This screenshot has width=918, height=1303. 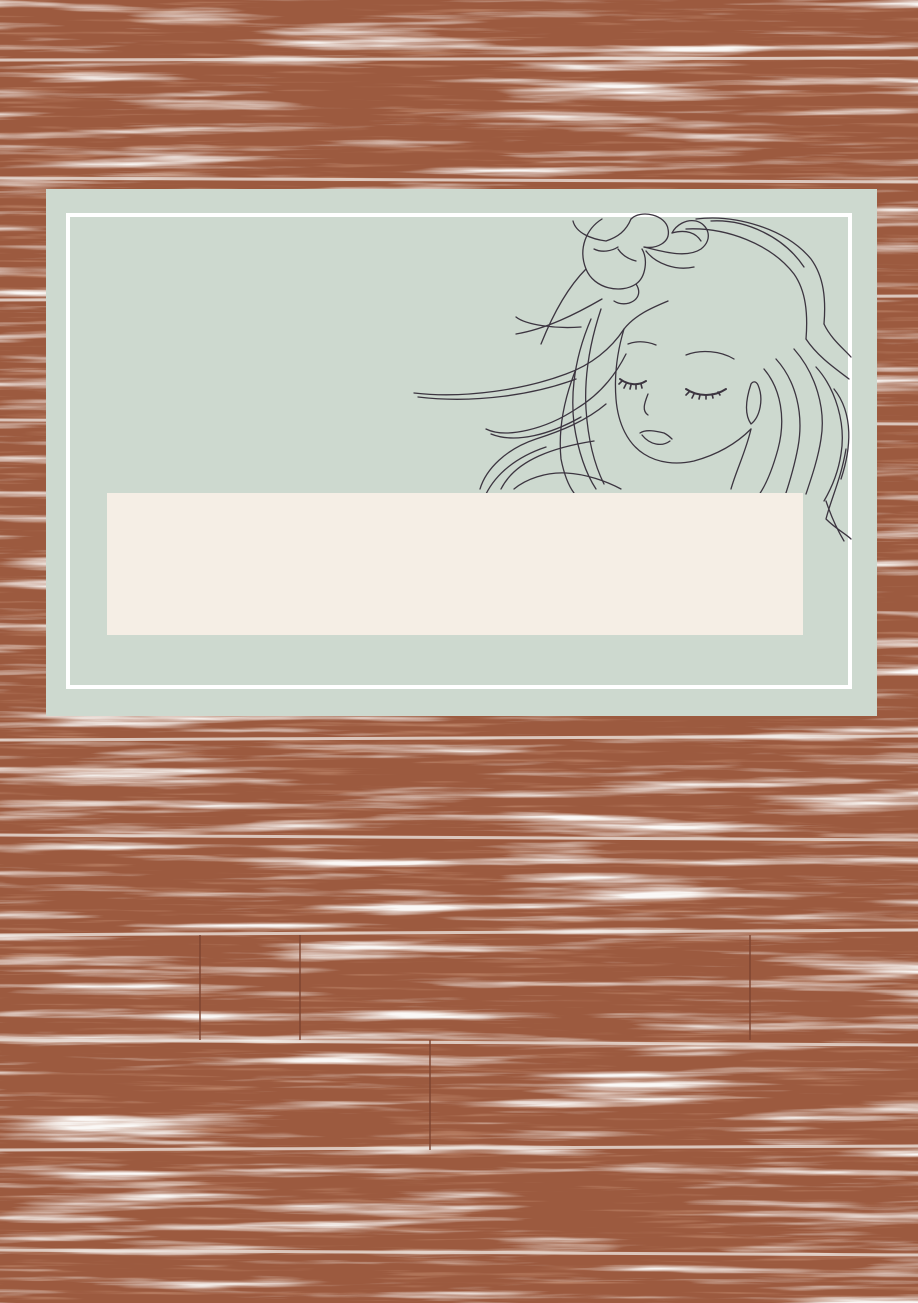 What do you see at coordinates (455, 564) in the screenshot?
I see `name-label-box` at bounding box center [455, 564].